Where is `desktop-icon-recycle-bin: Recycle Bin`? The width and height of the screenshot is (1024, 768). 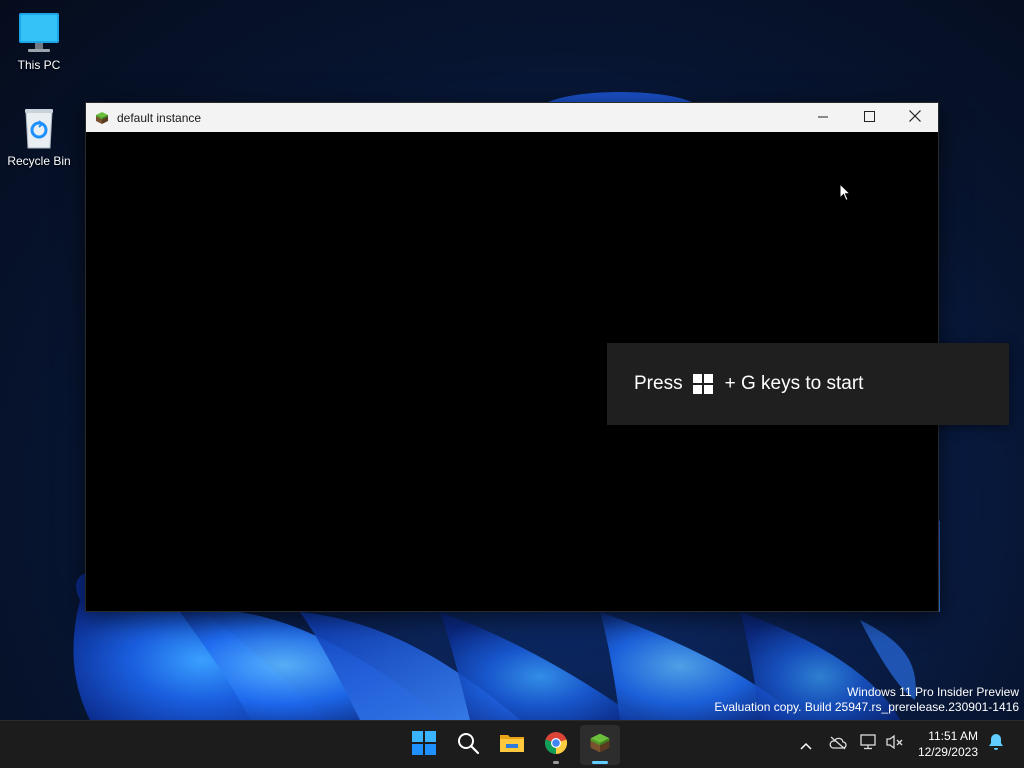 desktop-icon-recycle-bin: Recycle Bin is located at coordinates (39, 137).